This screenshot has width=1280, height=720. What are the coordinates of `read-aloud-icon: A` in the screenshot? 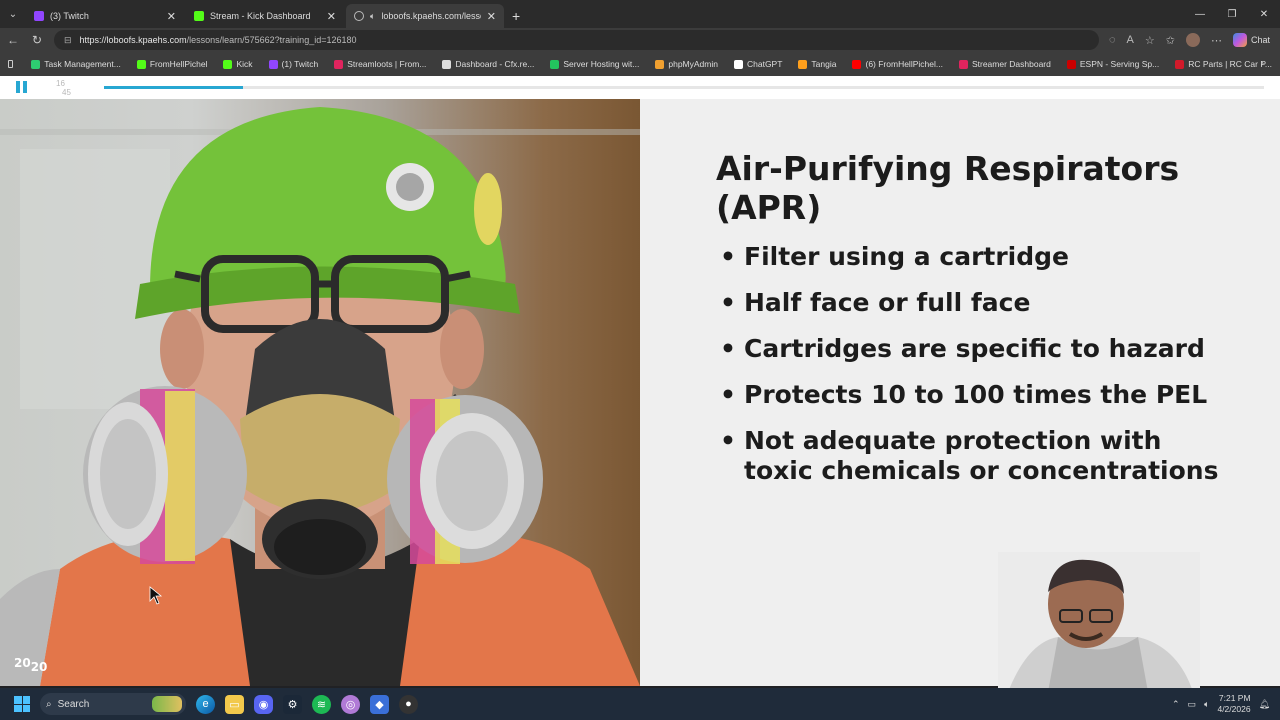 It's located at (1130, 40).